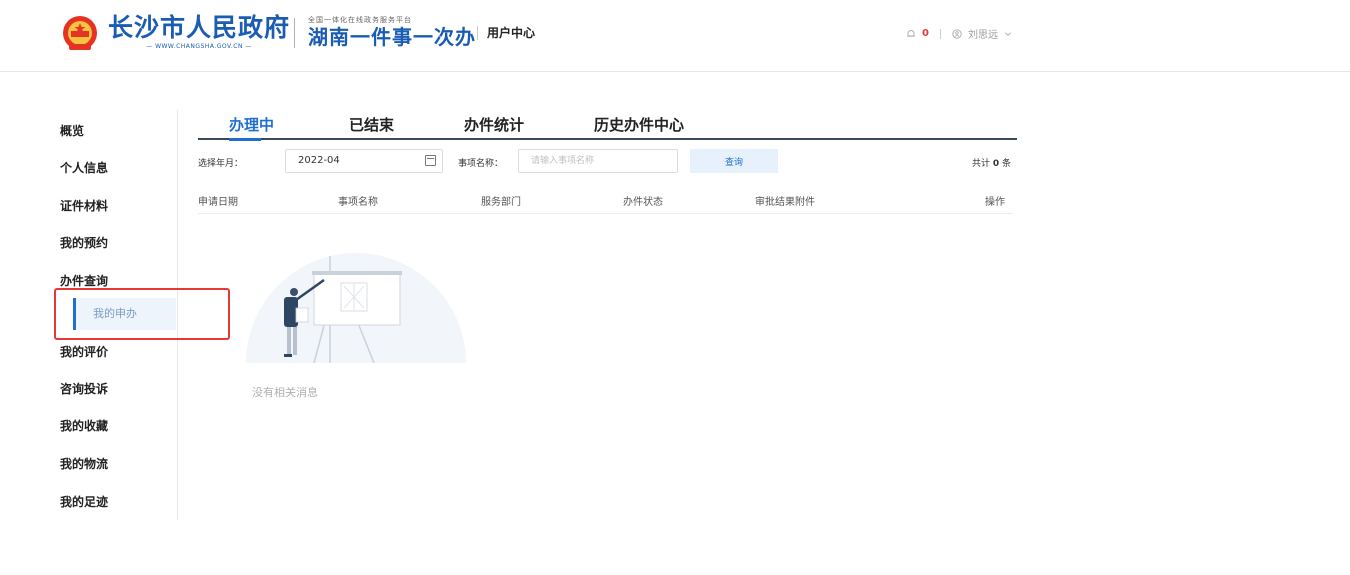  What do you see at coordinates (251, 124) in the screenshot?
I see `tab-in-progress: 办理中` at bounding box center [251, 124].